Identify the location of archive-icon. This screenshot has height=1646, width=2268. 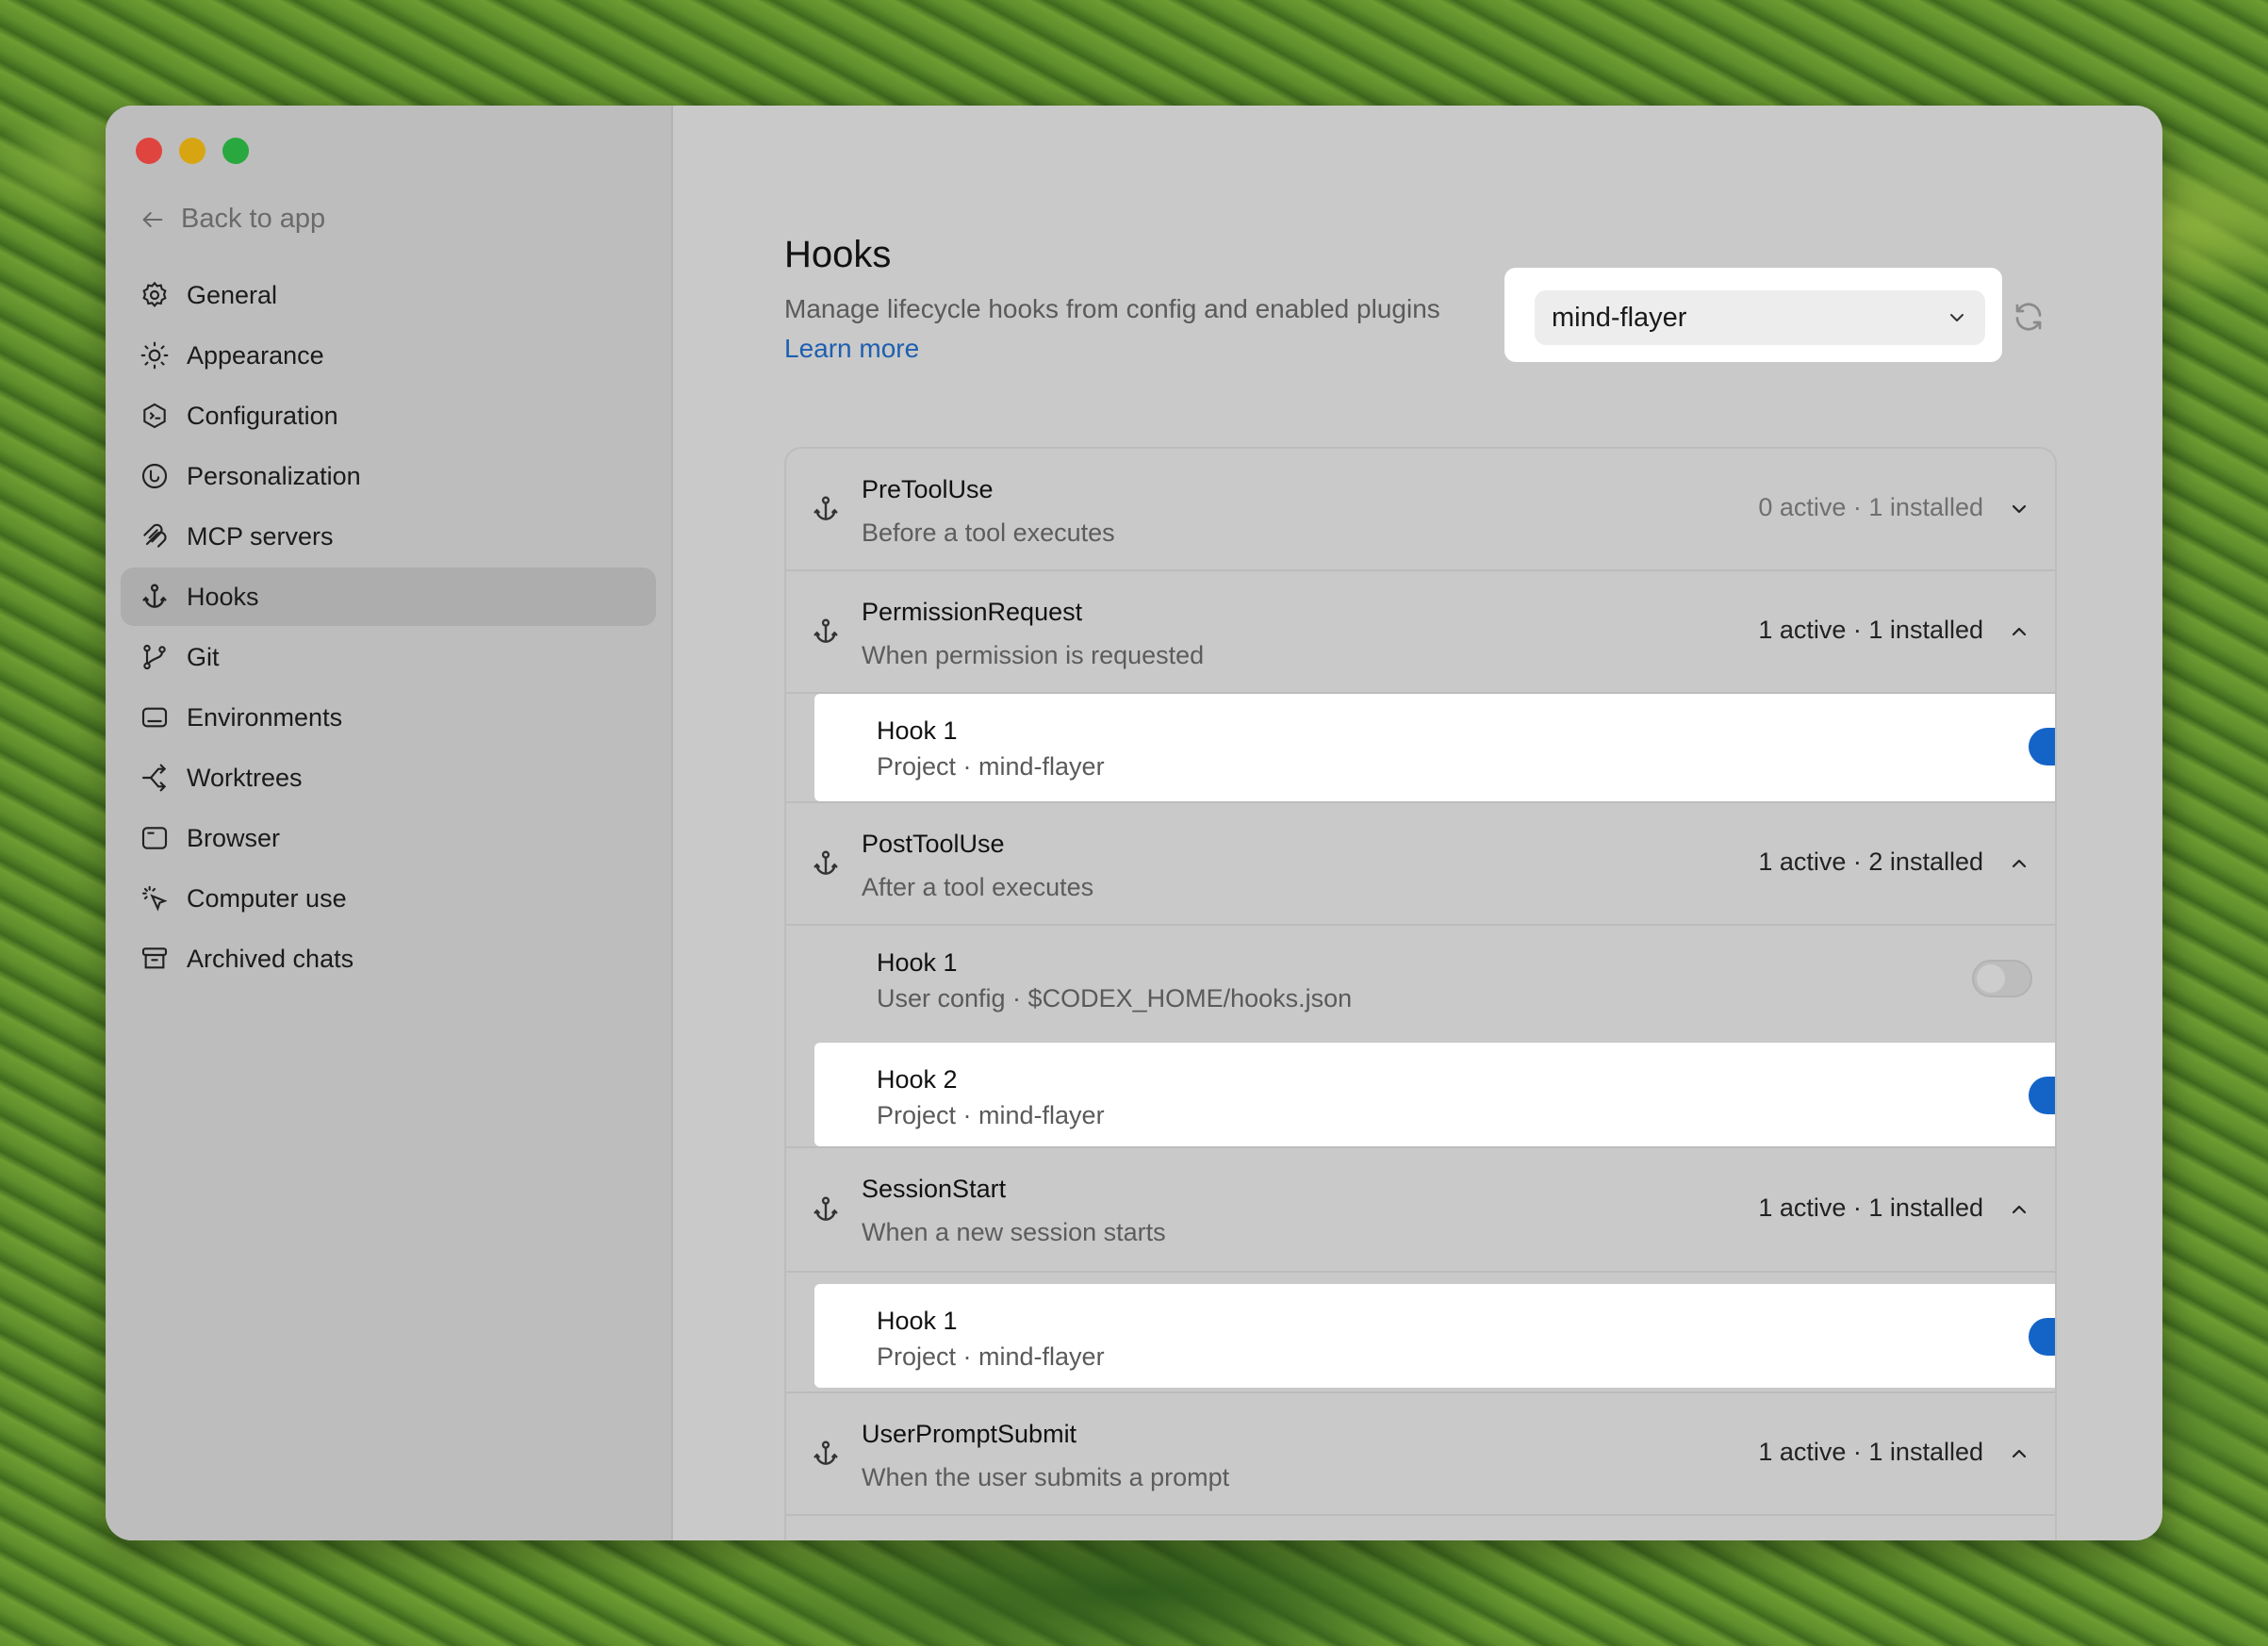
(155, 958).